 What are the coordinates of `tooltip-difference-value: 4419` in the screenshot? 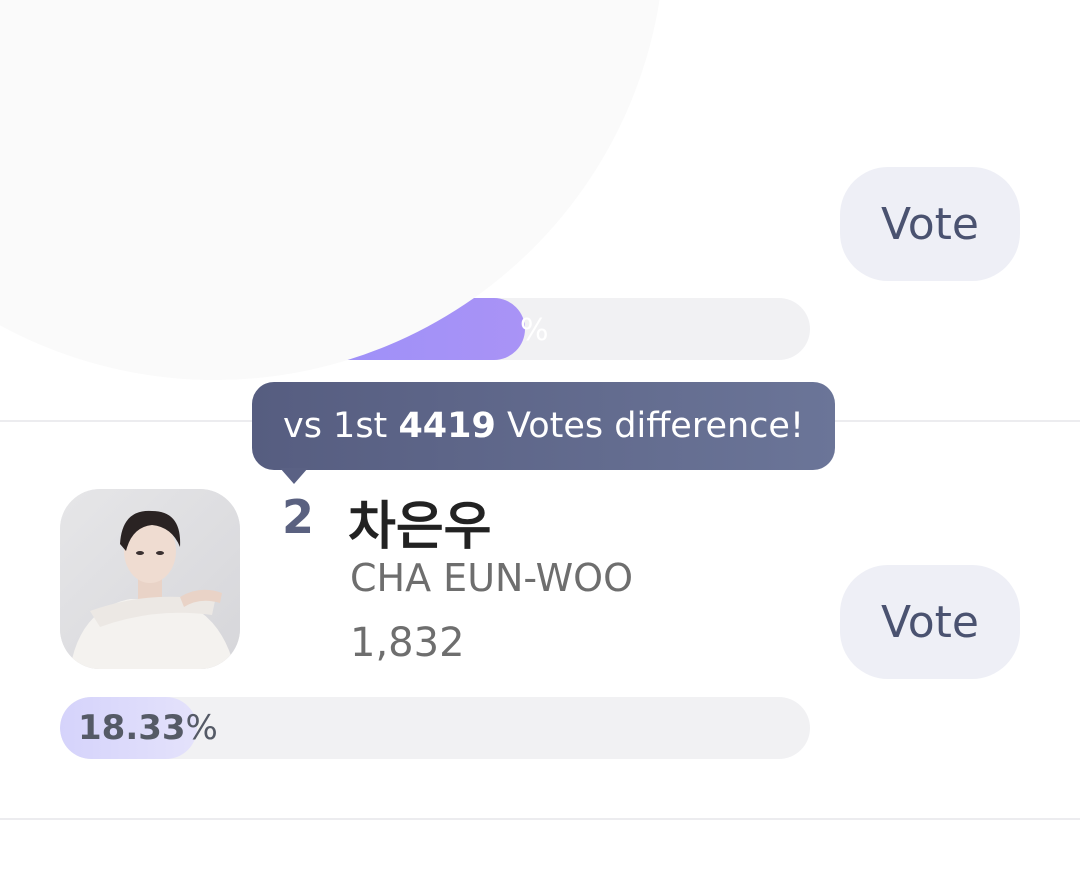 It's located at (447, 426).